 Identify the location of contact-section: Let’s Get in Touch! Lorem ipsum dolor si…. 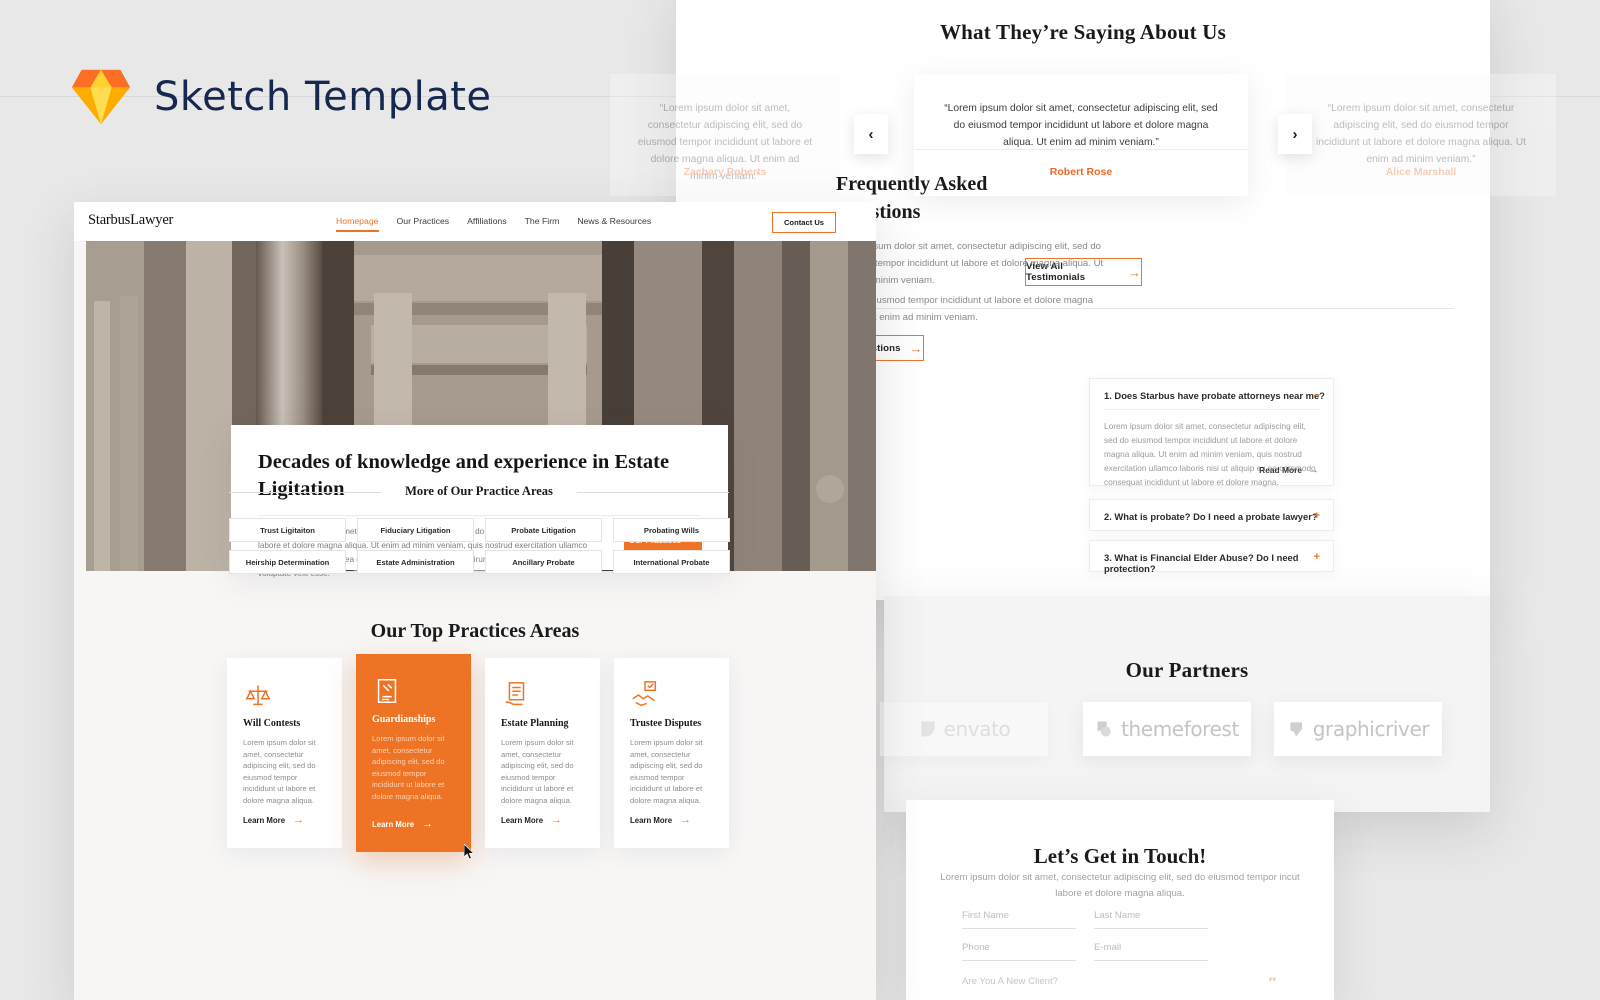
(1120, 900).